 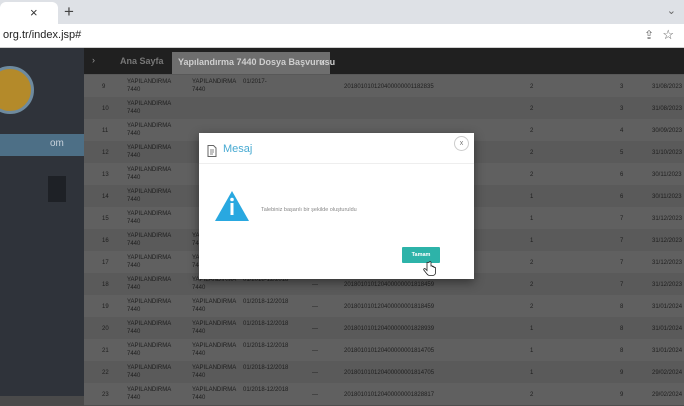 I want to click on browser-tab: ×, so click(x=29, y=13).